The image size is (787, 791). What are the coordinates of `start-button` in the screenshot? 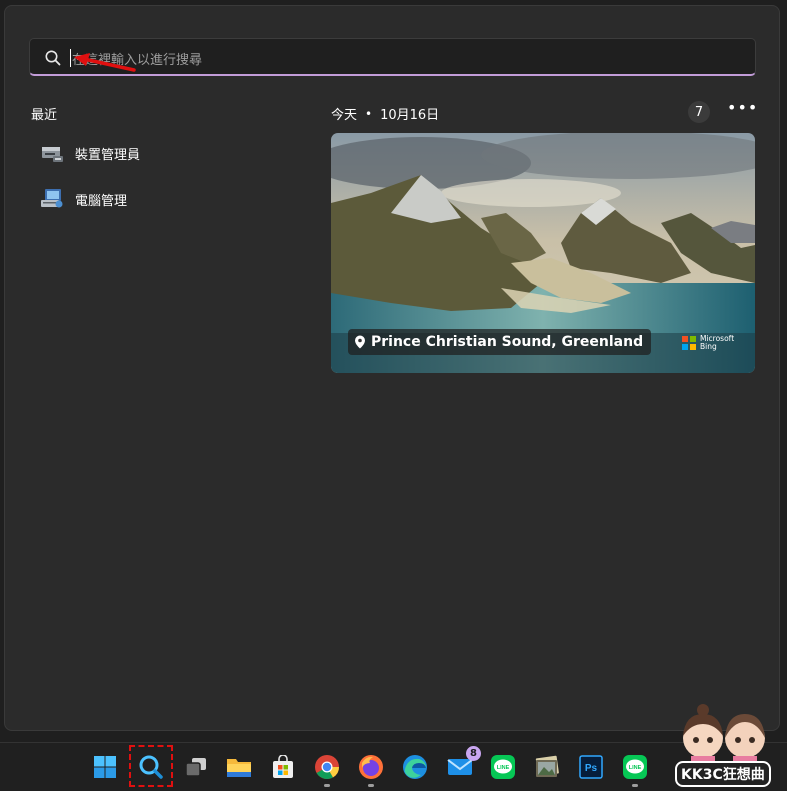 It's located at (105, 767).